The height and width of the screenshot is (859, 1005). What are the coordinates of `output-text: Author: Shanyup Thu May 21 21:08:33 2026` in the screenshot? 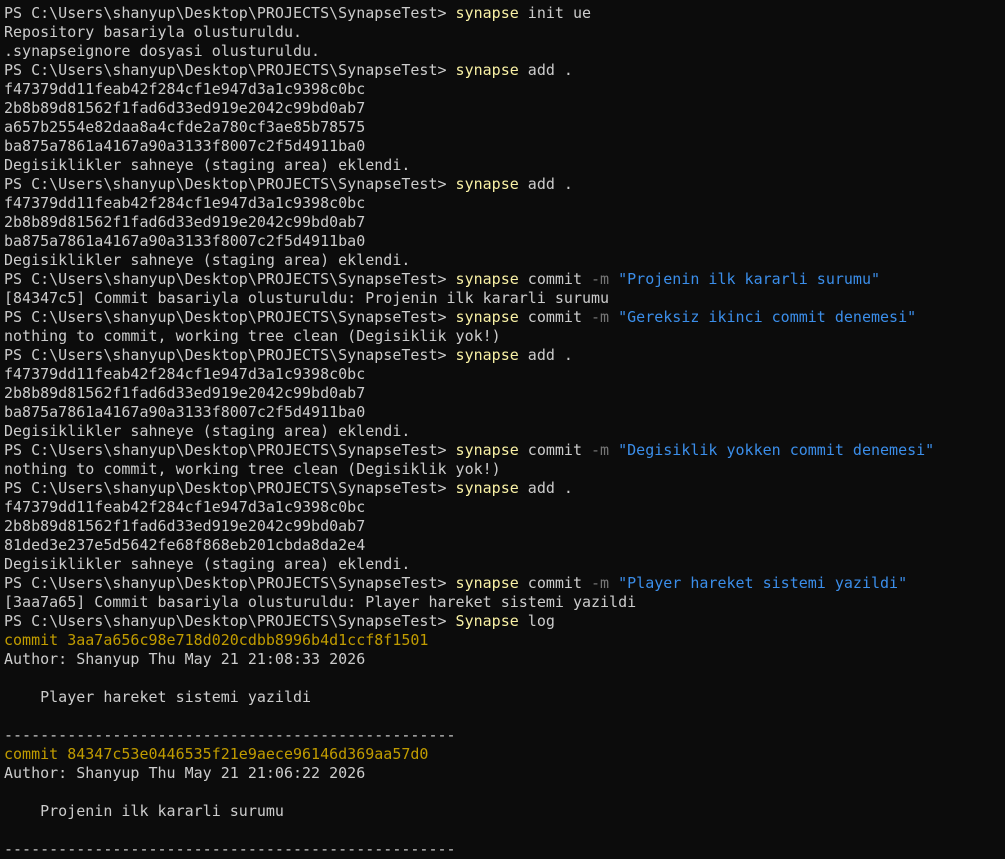 It's located at (185, 659).